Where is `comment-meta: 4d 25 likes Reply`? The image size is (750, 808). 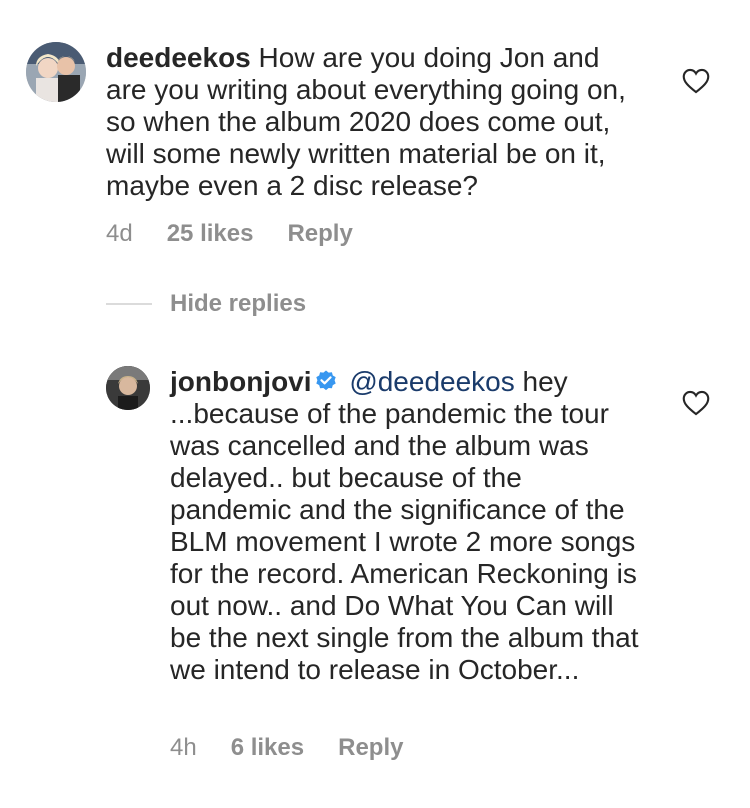
comment-meta: 4d 25 likes Reply is located at coordinates (246, 234).